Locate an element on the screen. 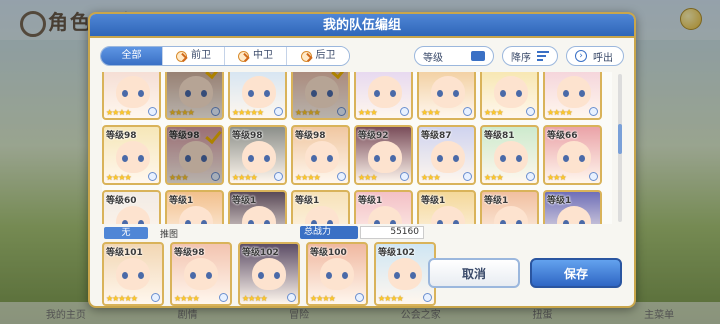 The width and height of the screenshot is (720, 324). cancel-button: 取消 is located at coordinates (474, 273).